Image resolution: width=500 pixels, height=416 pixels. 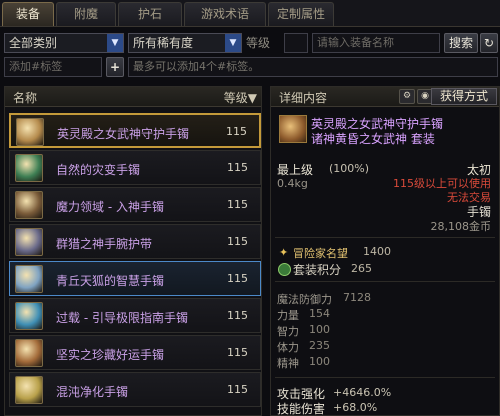 What do you see at coordinates (303, 98) in the screenshot?
I see `detail-title: 详细内容` at bounding box center [303, 98].